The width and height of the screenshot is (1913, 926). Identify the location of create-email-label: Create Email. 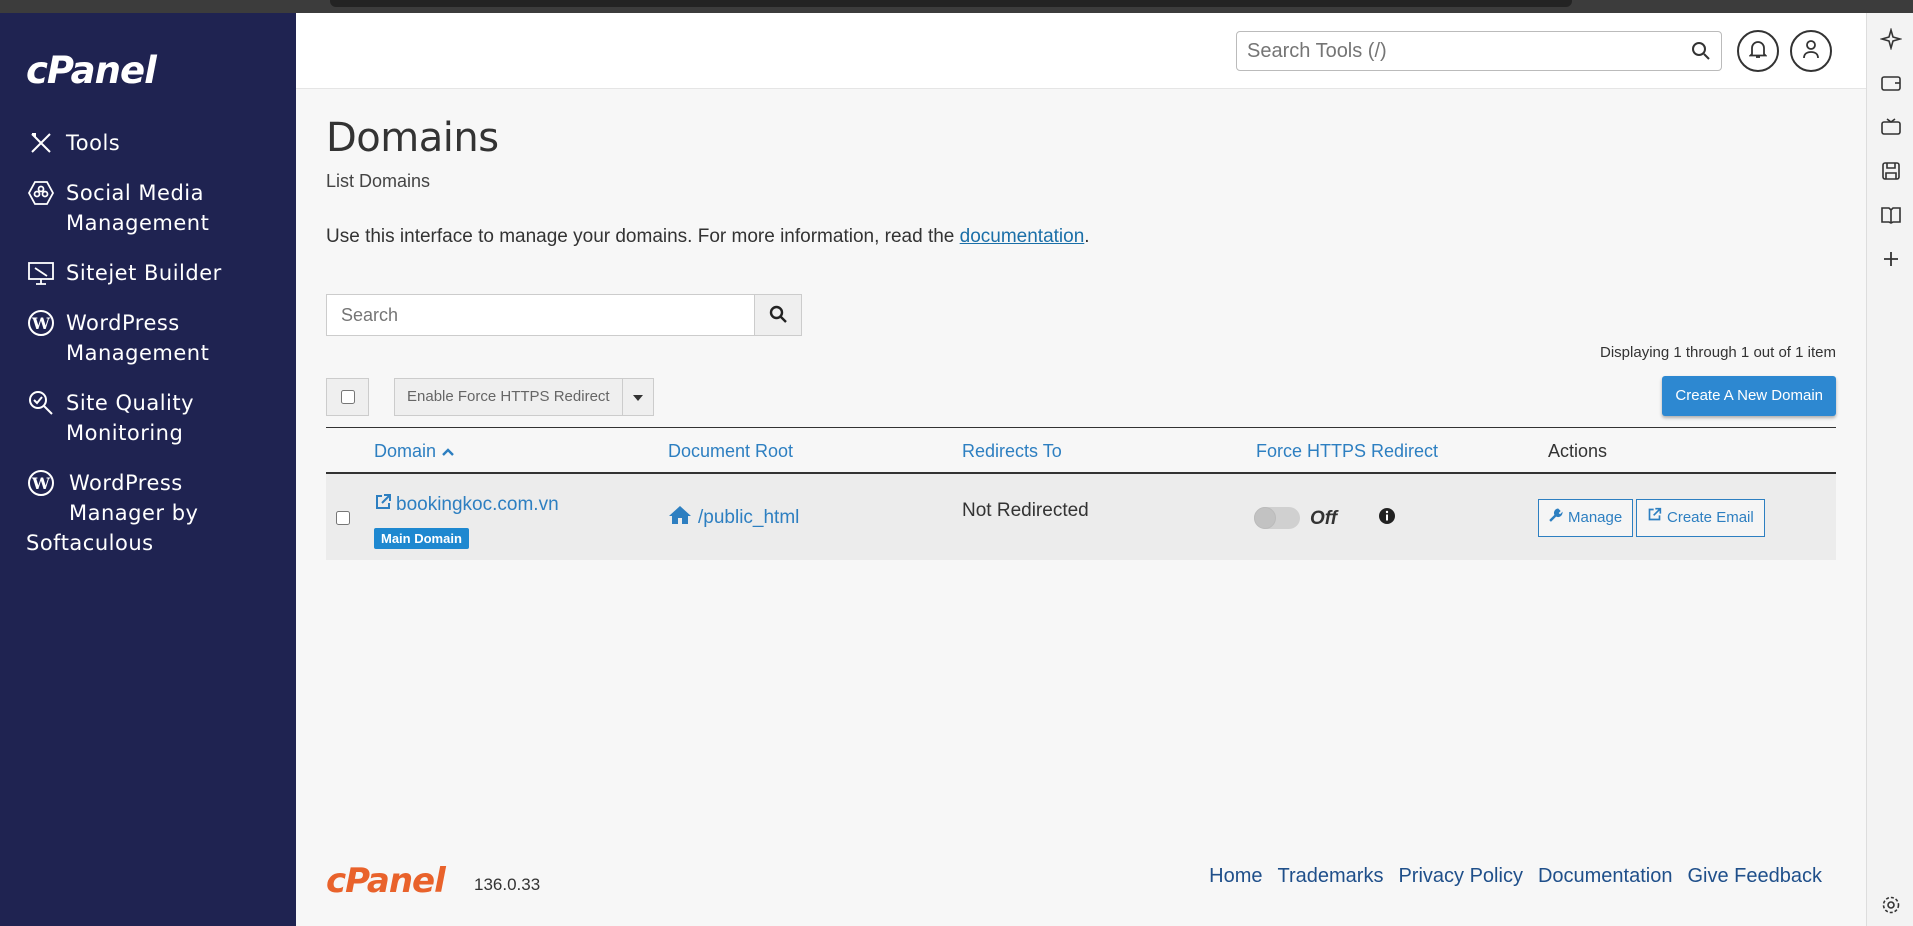
(1710, 517).